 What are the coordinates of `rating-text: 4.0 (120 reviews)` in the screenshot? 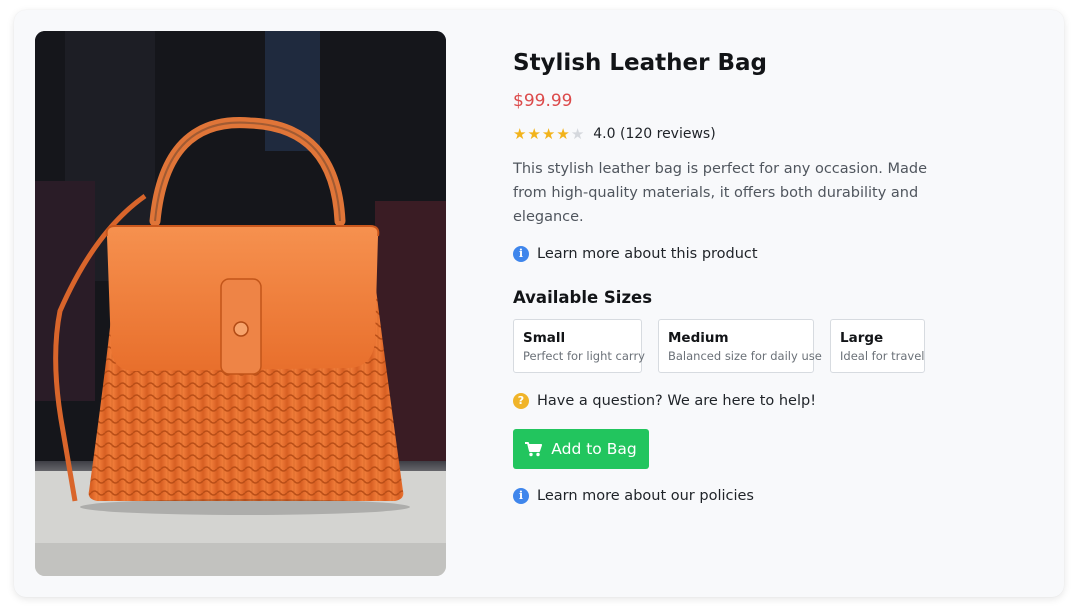 It's located at (654, 134).